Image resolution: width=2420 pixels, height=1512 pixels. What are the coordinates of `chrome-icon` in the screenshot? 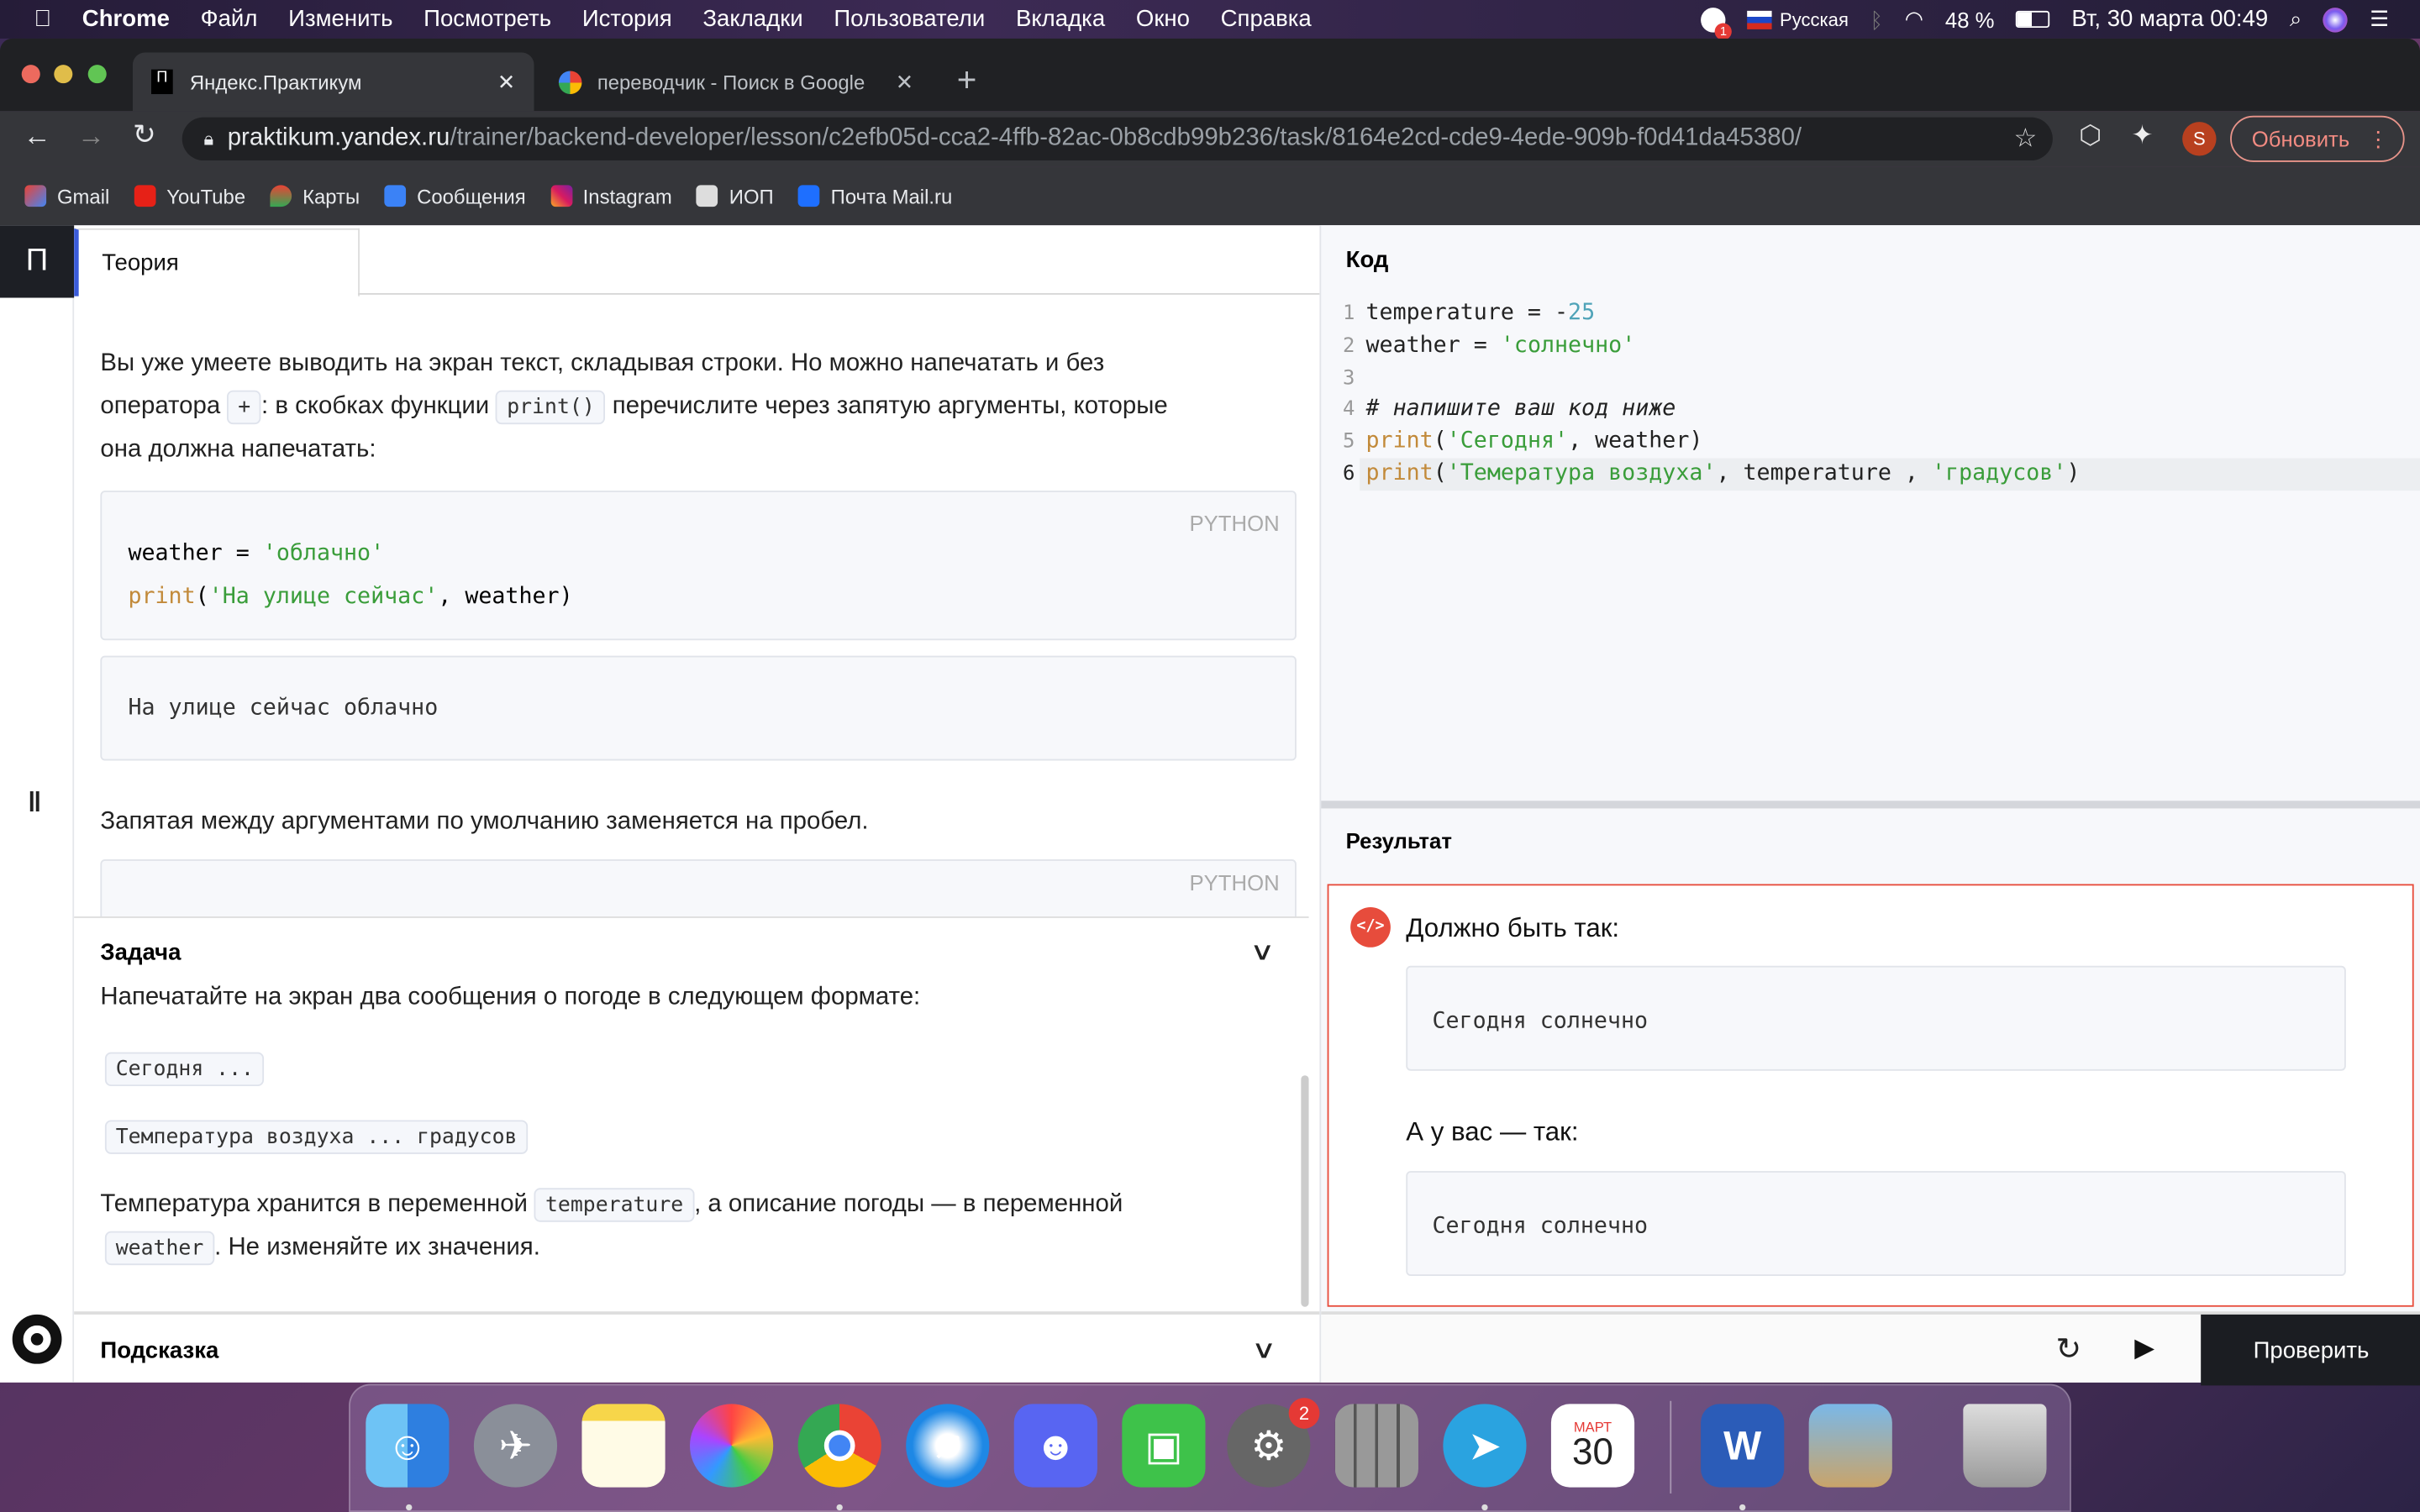 It's located at (839, 1446).